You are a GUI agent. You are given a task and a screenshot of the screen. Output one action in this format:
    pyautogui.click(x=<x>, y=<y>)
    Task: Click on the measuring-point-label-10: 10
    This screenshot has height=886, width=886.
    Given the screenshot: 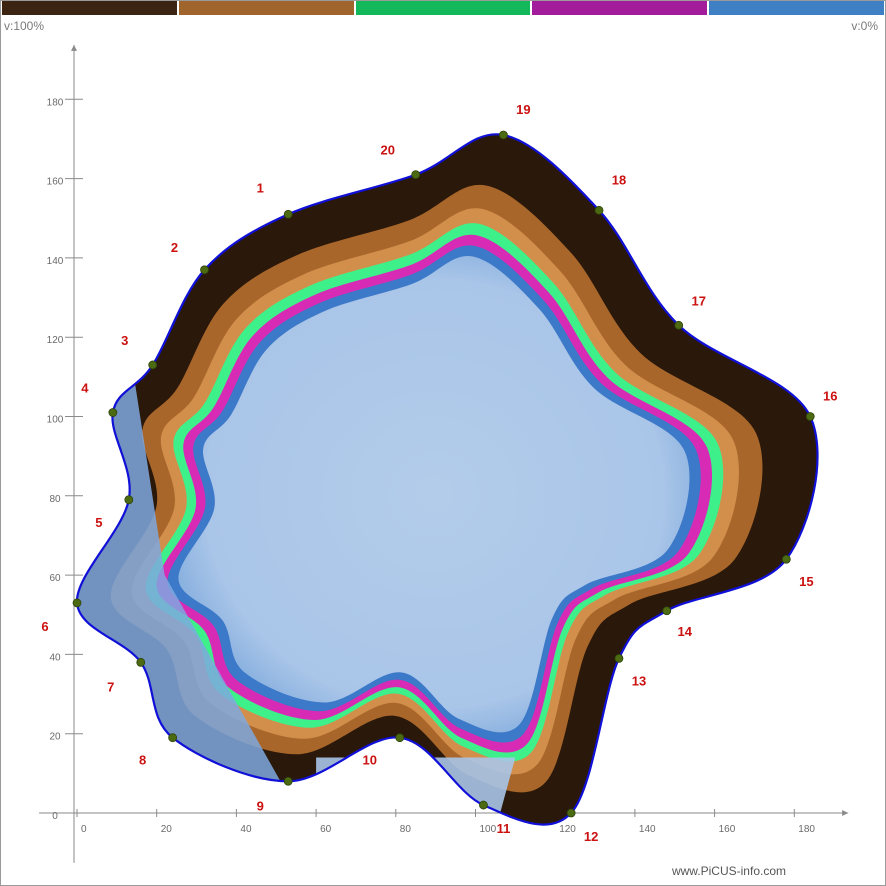 What is the action you would take?
    pyautogui.click(x=370, y=760)
    